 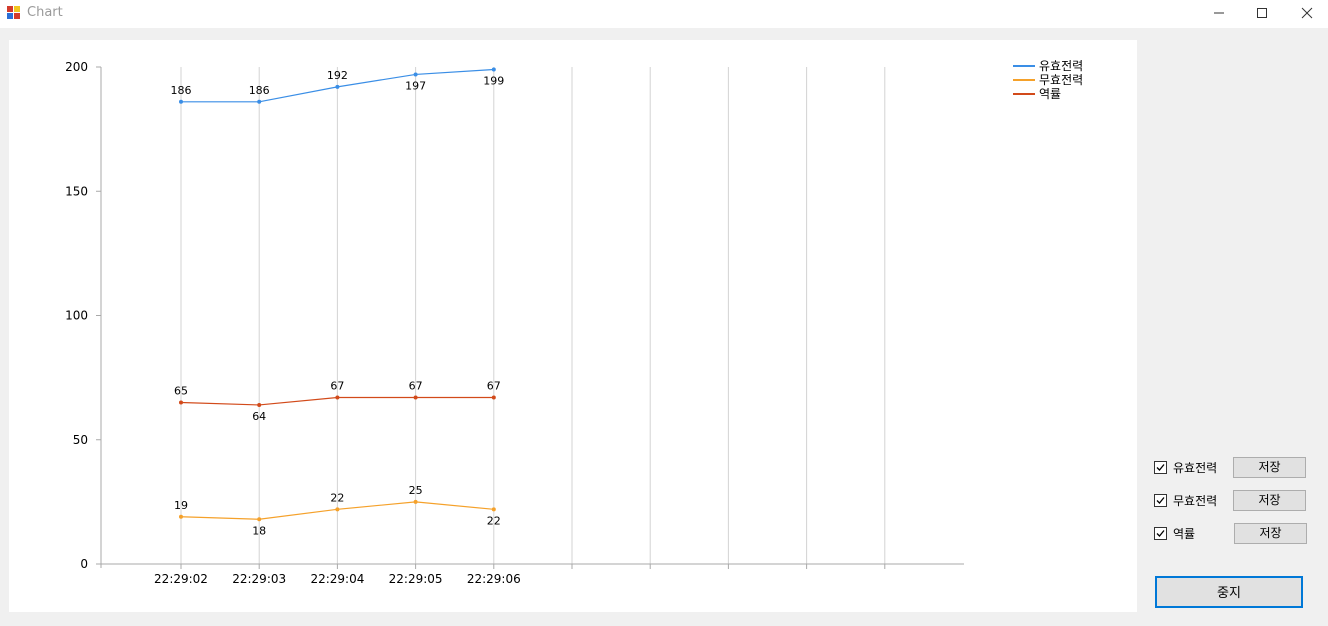 What do you see at coordinates (259, 530) in the screenshot?
I see `data-label: 18` at bounding box center [259, 530].